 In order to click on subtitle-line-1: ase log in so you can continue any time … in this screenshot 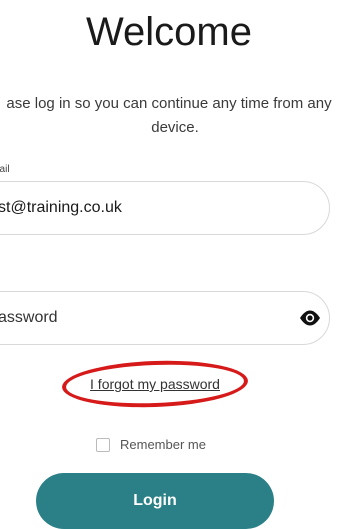, I will do `click(169, 103)`.